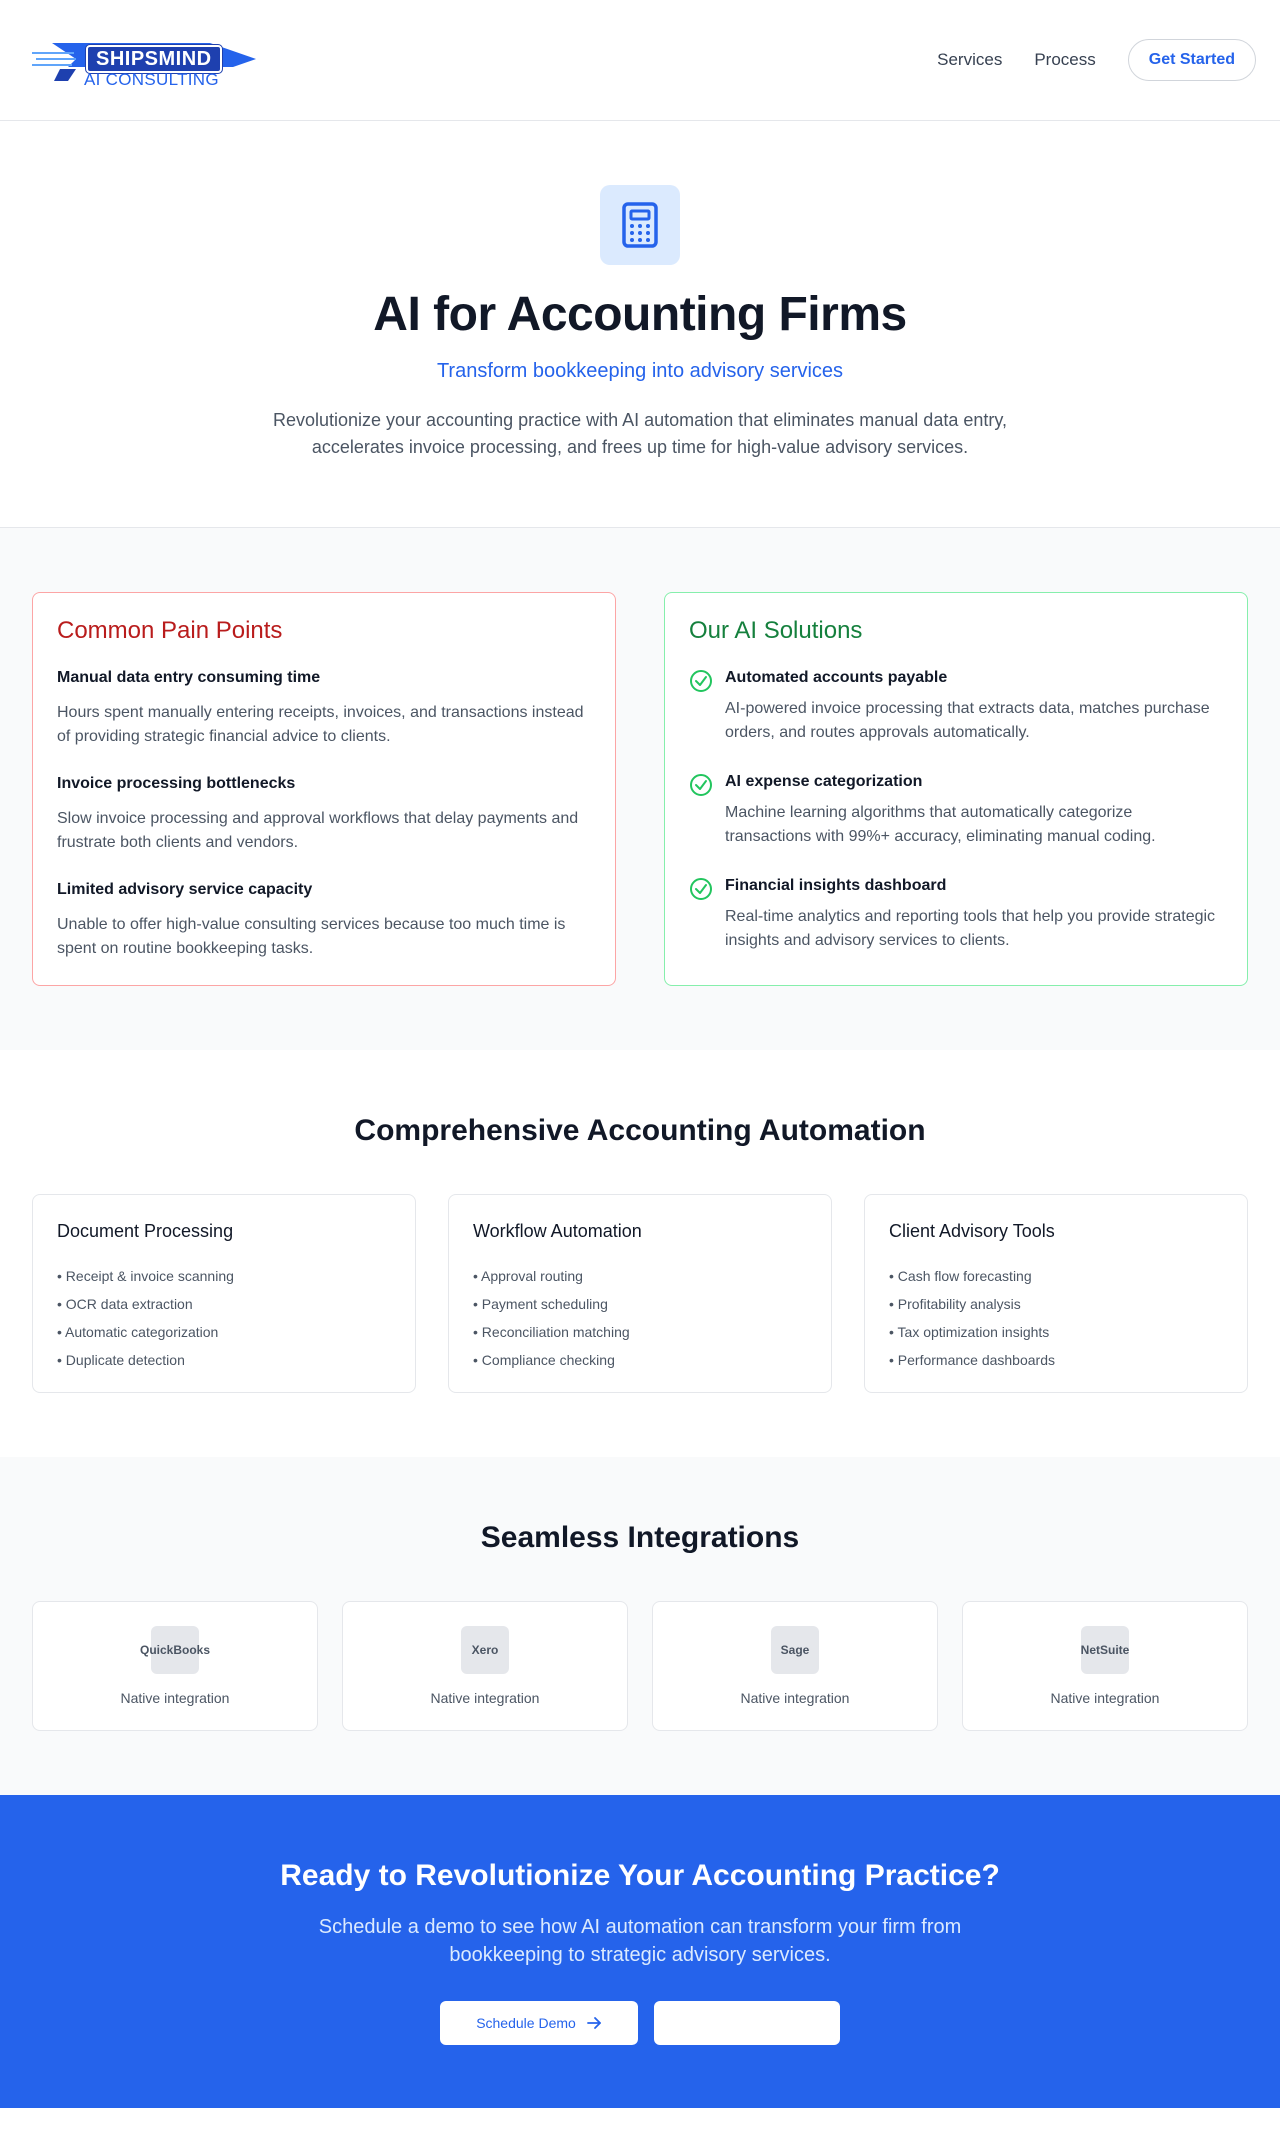  What do you see at coordinates (185, 889) in the screenshot?
I see `pain-item-title: Limited advisory service capacity` at bounding box center [185, 889].